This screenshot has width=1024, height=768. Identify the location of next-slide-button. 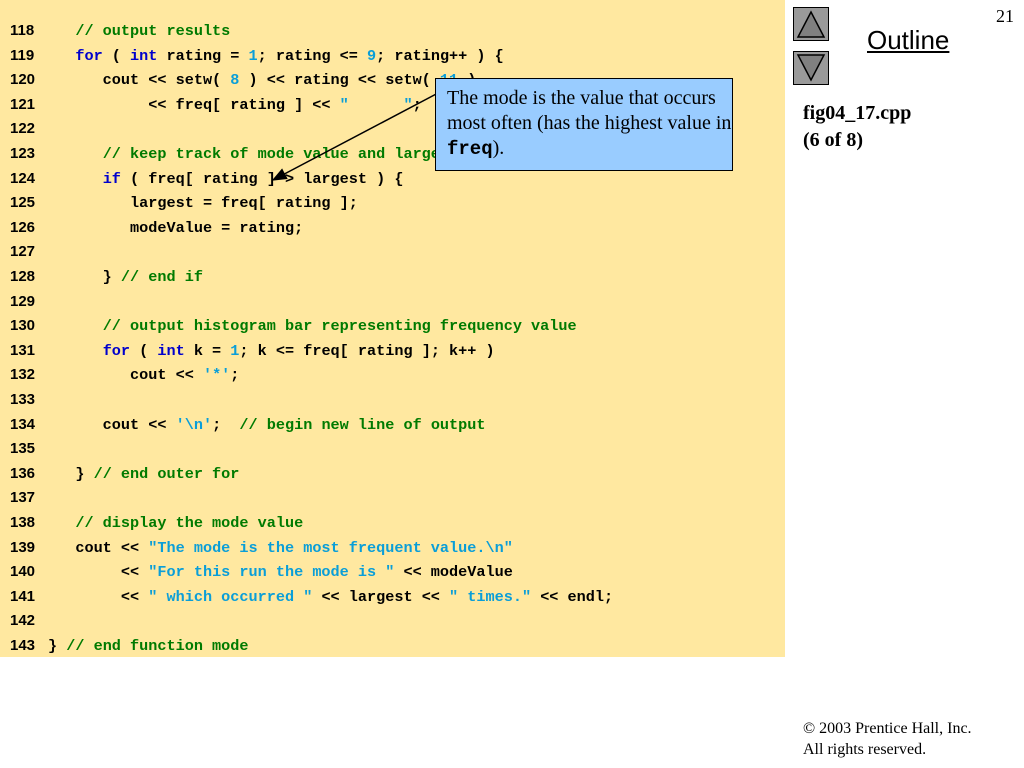
(811, 68).